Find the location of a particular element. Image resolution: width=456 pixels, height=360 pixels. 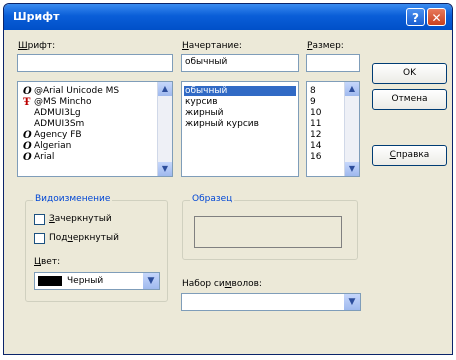

charset-label: Набор символов: is located at coordinates (222, 284).